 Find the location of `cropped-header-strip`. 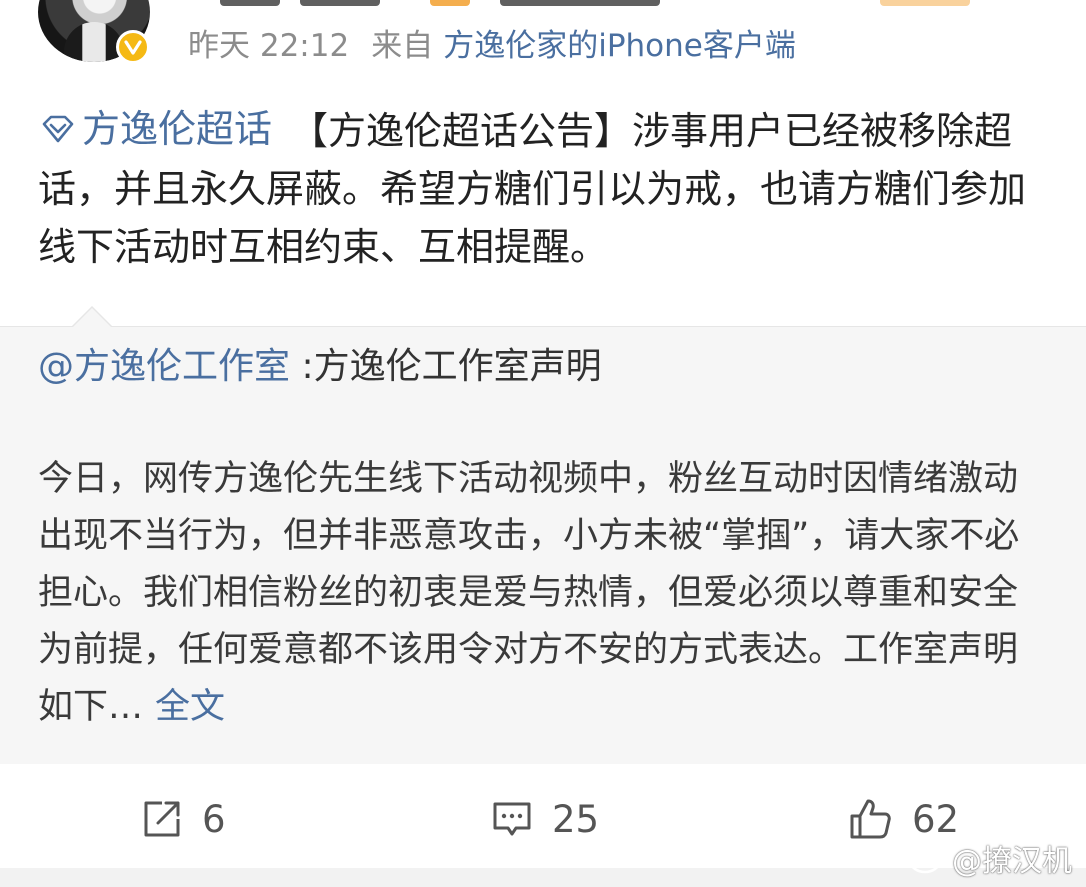

cropped-header-strip is located at coordinates (543, 7).